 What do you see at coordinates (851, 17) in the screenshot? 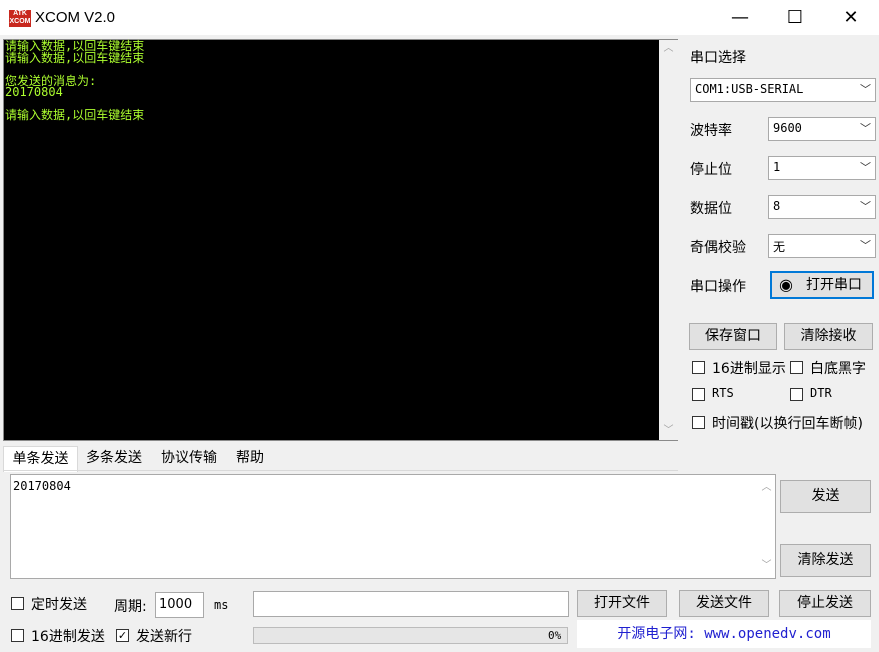
I see `close-button: ✕` at bounding box center [851, 17].